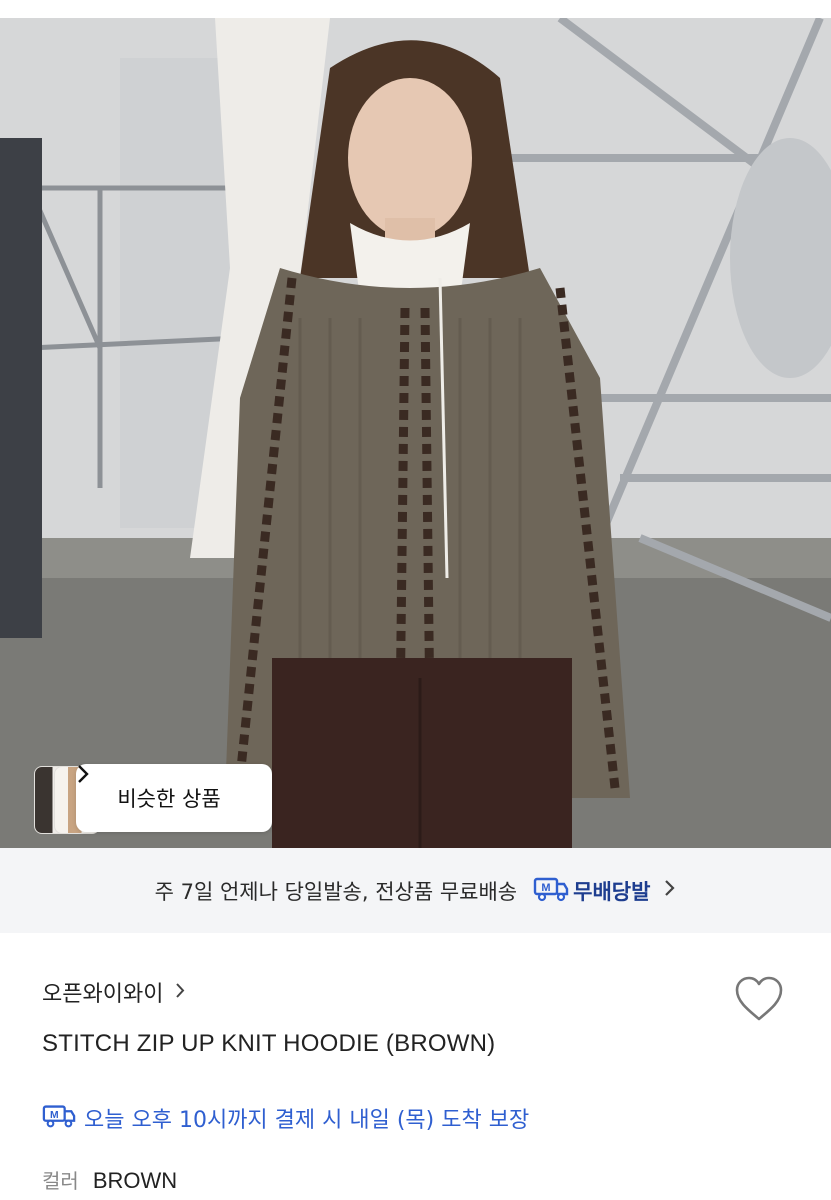  Describe the element at coordinates (336, 891) in the screenshot. I see `shipping-banner-text: 주 7일 언제나 당일발송, 전상품 무료배송` at that location.